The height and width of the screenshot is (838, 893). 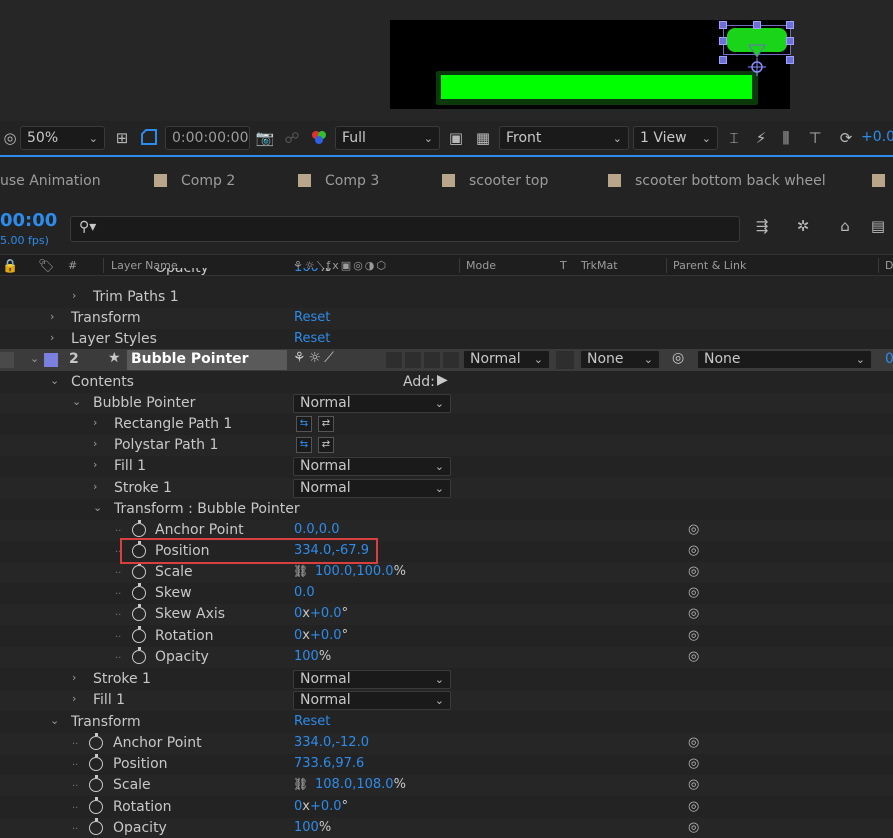 I want to click on fast-previews-icon: ▣, so click(x=456, y=138).